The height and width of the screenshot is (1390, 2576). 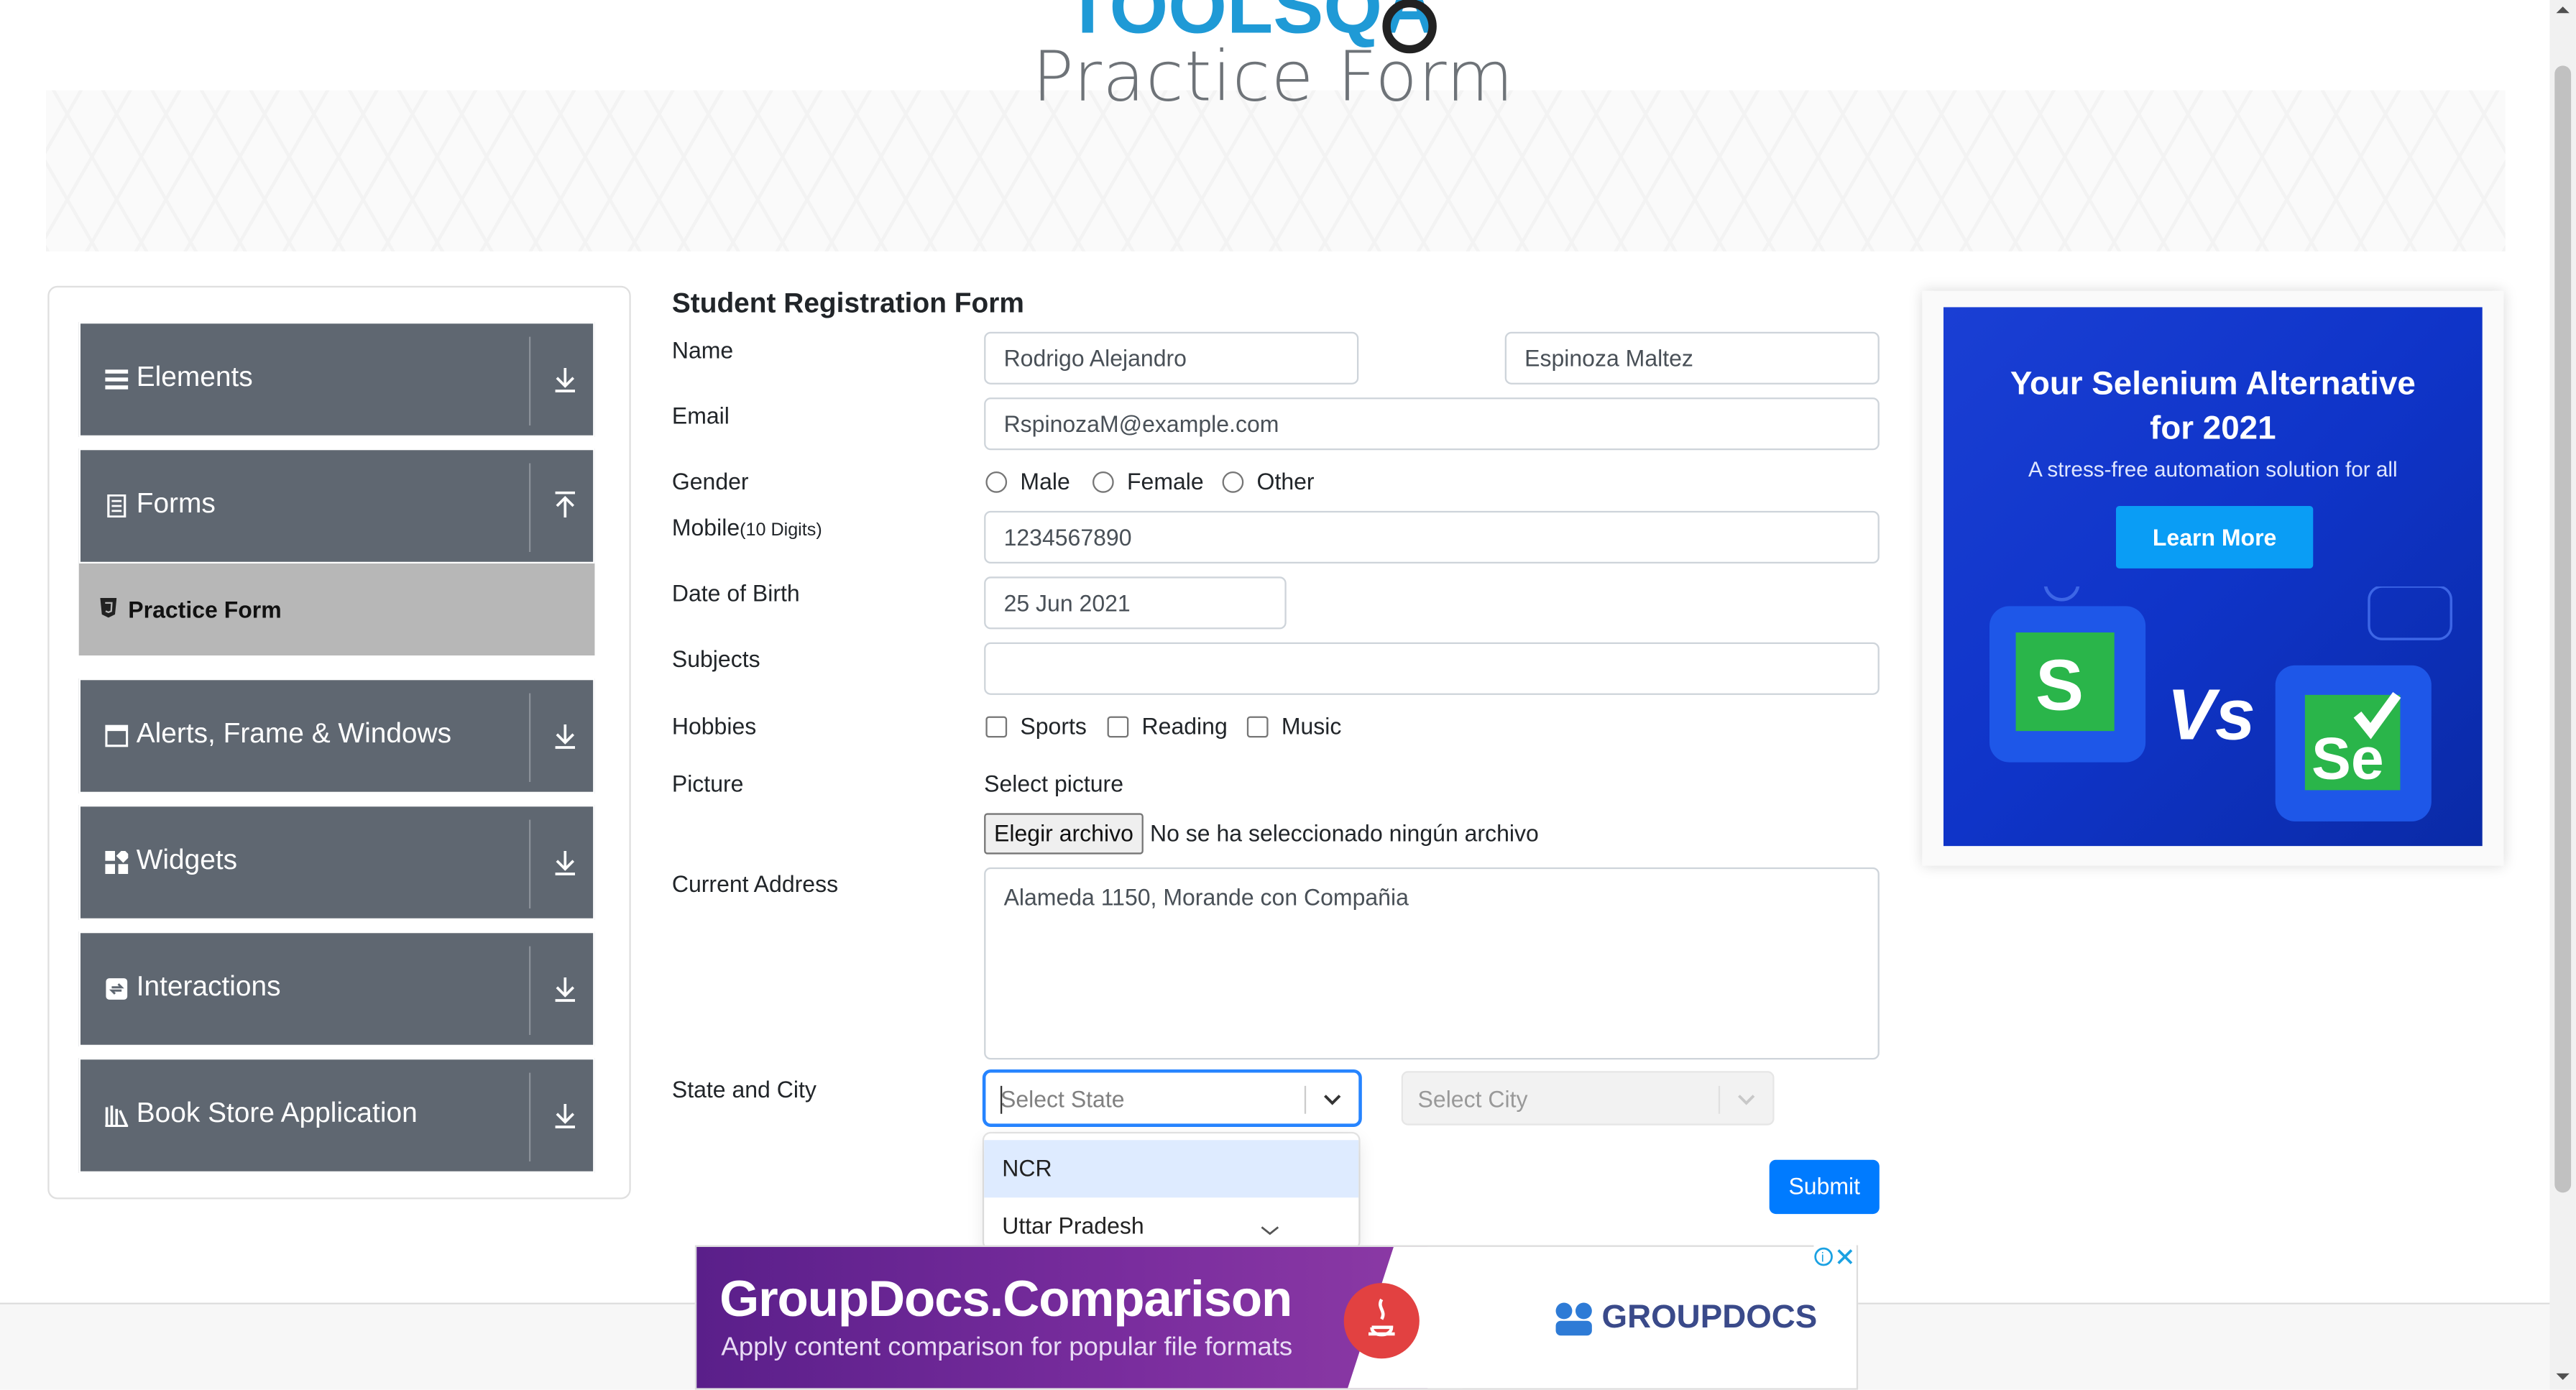 I want to click on scroll-up-icon, so click(x=2562, y=10).